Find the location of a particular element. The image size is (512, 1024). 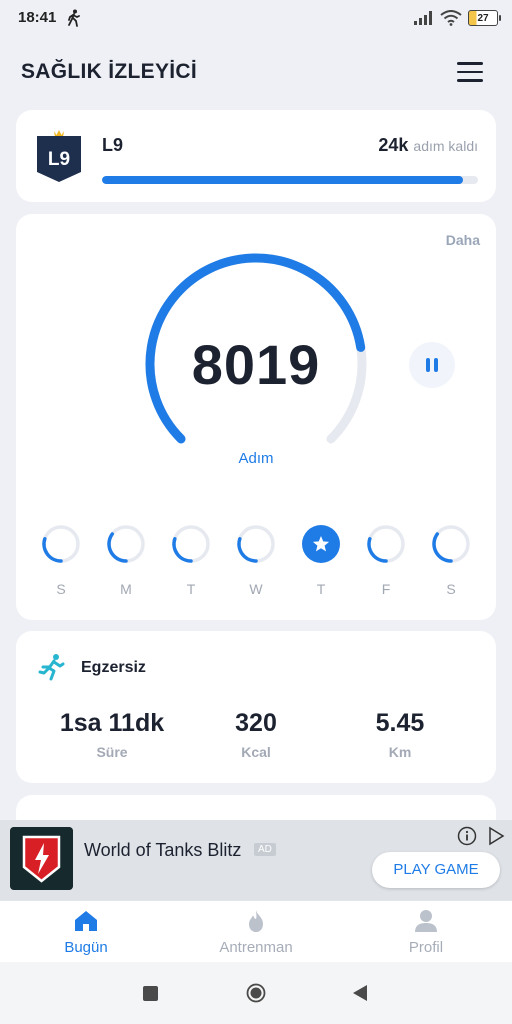

pause-button is located at coordinates (432, 365).